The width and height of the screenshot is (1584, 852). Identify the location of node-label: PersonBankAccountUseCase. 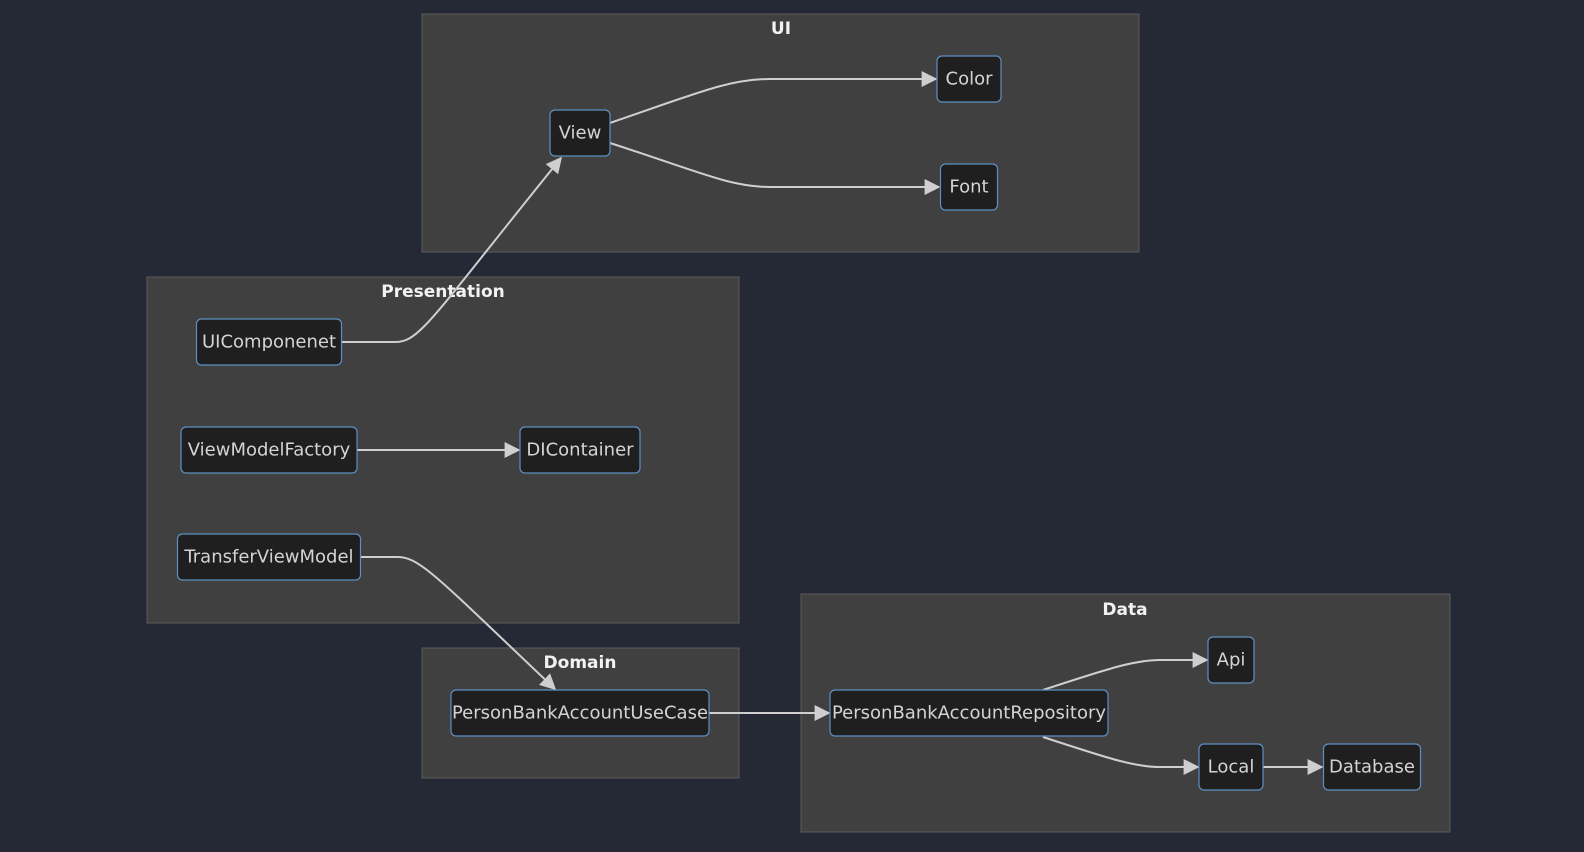
(580, 713).